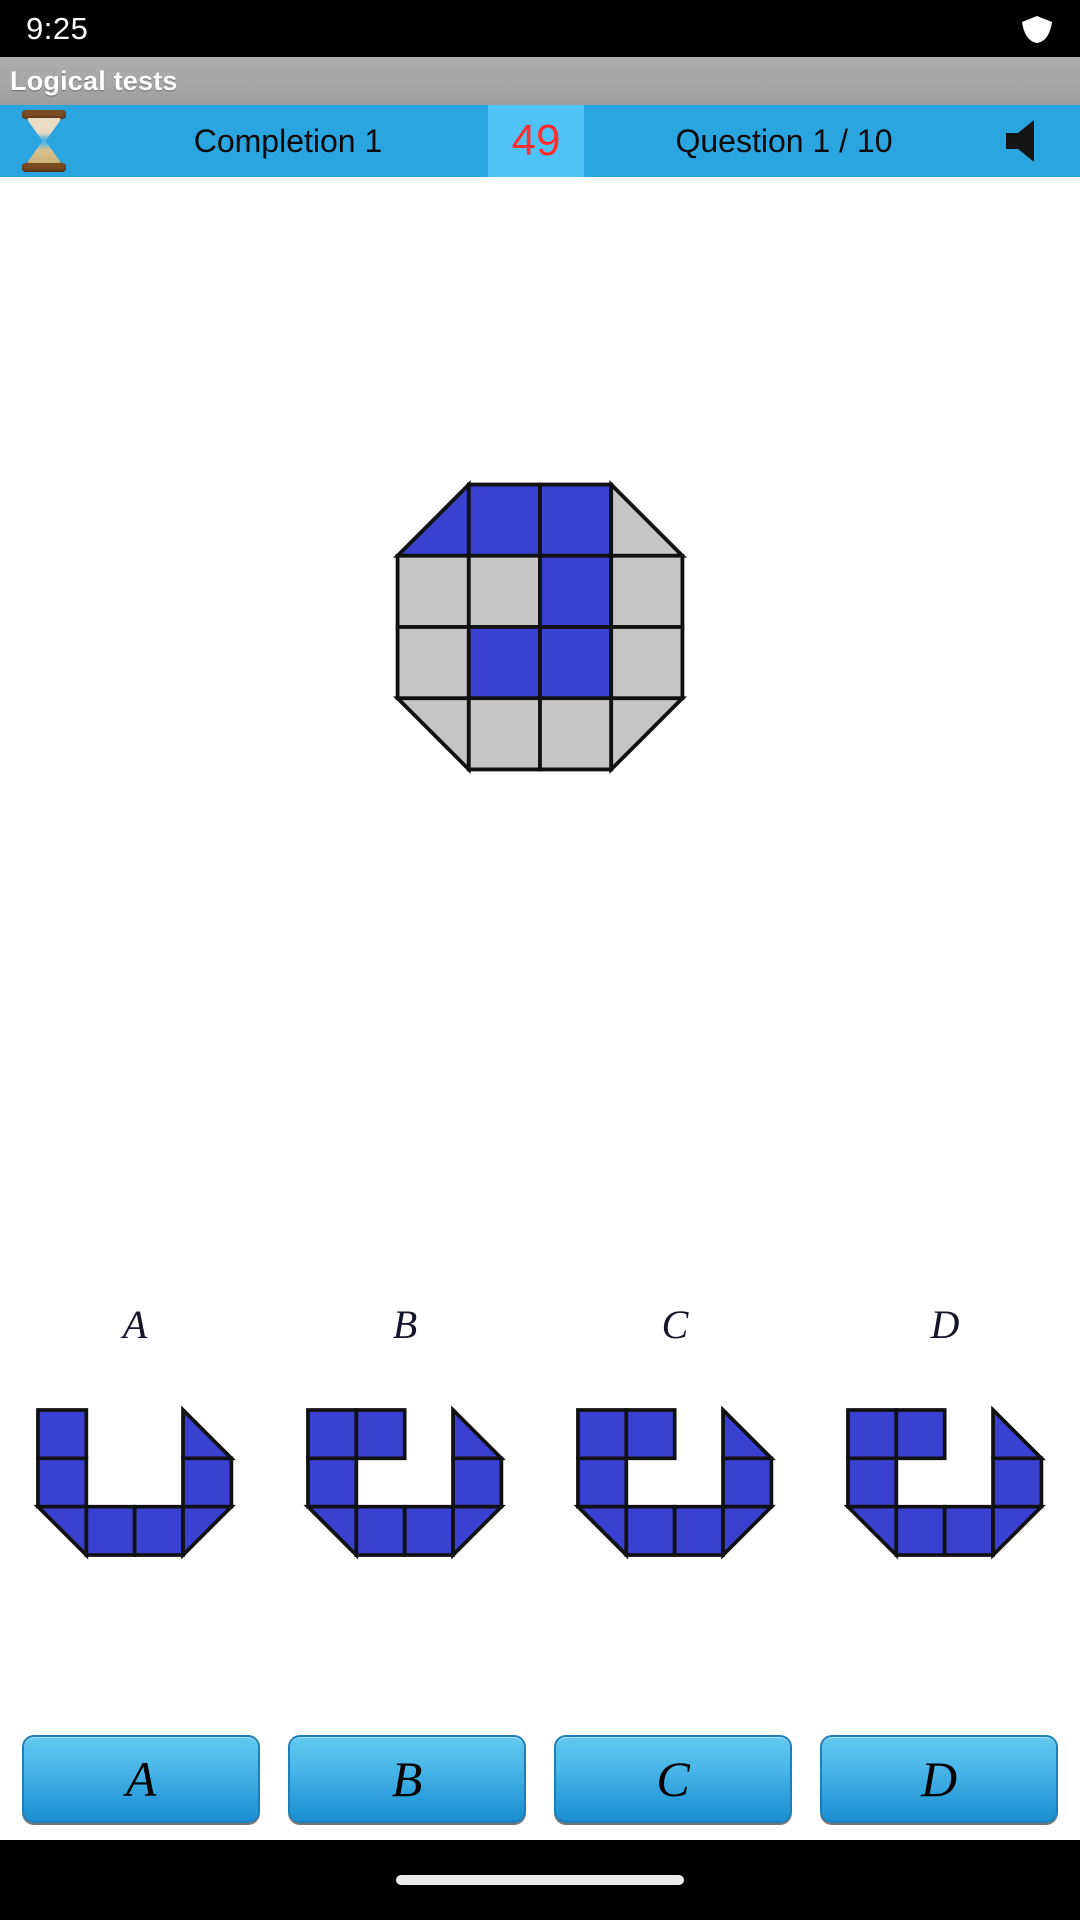 This screenshot has width=1080, height=1920. I want to click on answer-button-c: C, so click(673, 1779).